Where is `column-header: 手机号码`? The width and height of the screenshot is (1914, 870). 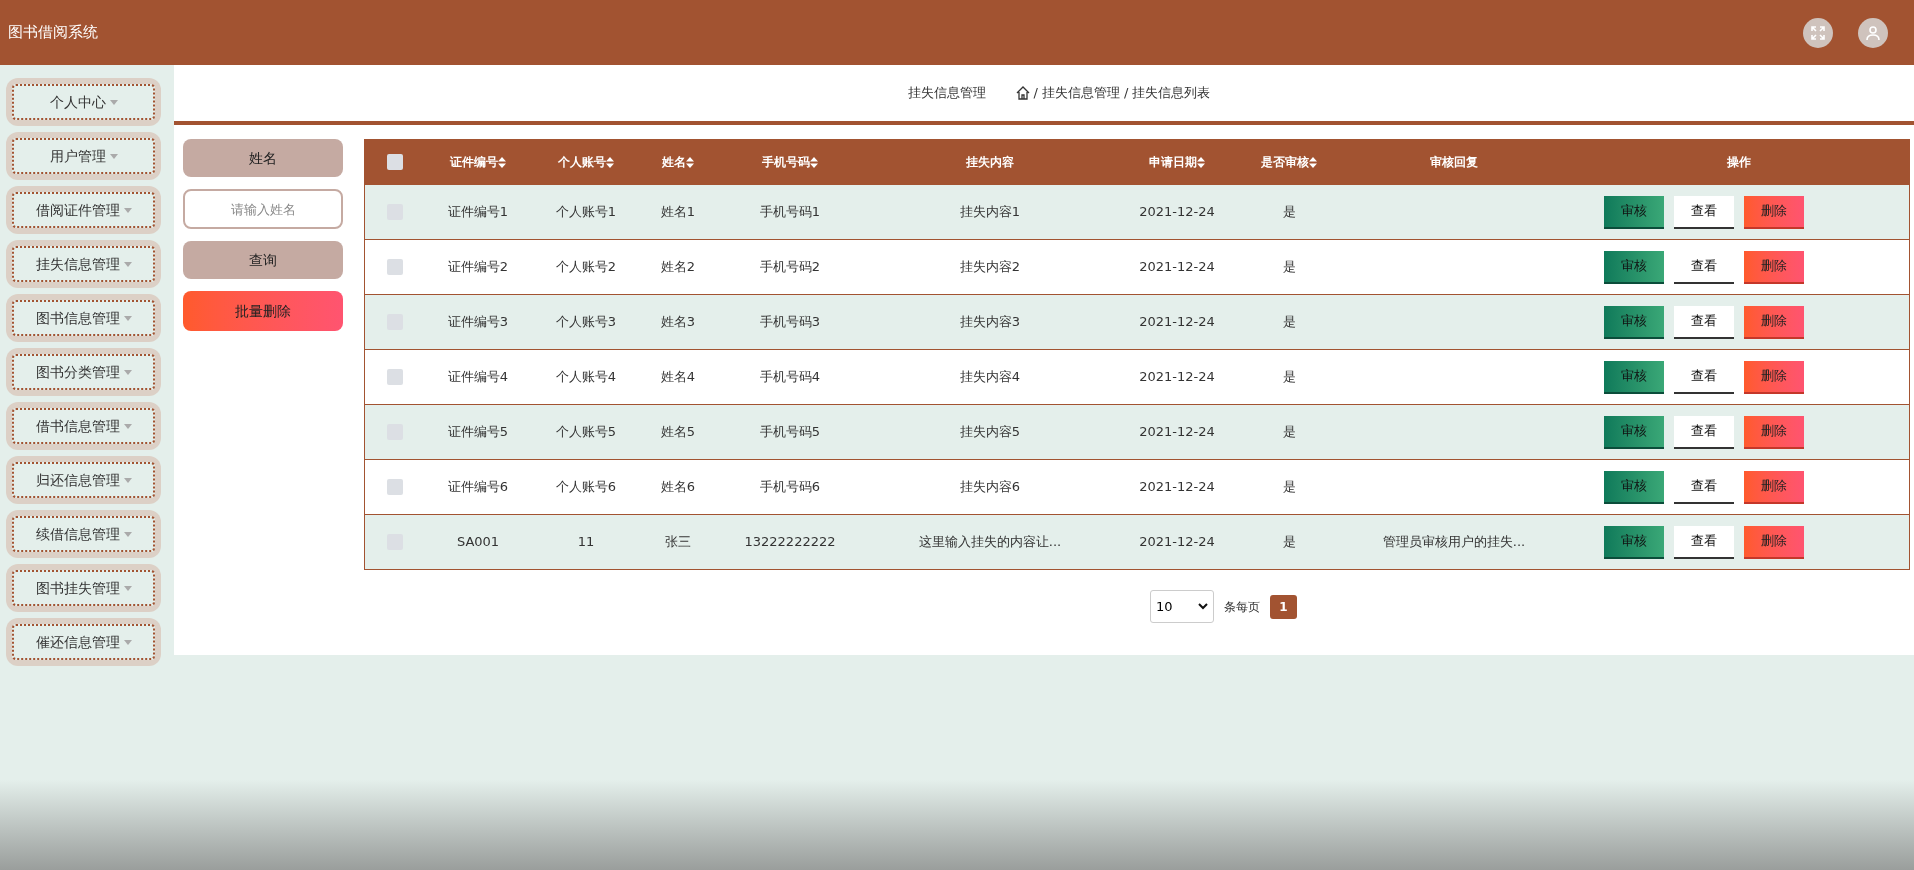
column-header: 手机号码 is located at coordinates (790, 162).